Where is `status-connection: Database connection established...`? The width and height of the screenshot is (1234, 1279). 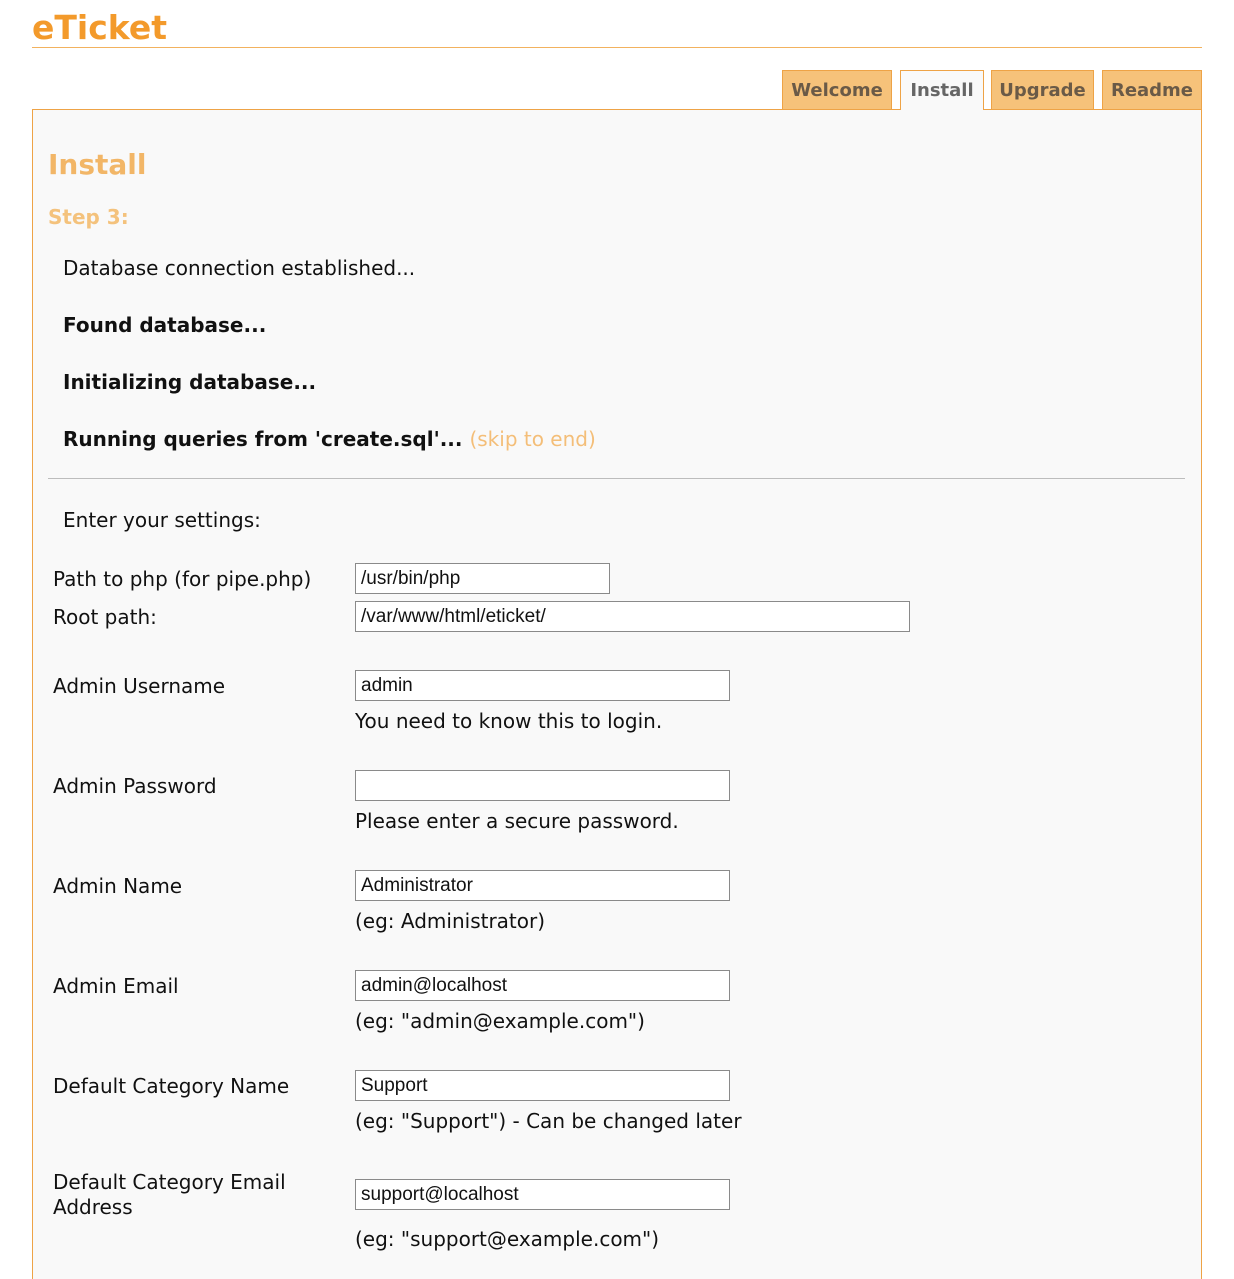 status-connection: Database connection established... is located at coordinates (239, 268).